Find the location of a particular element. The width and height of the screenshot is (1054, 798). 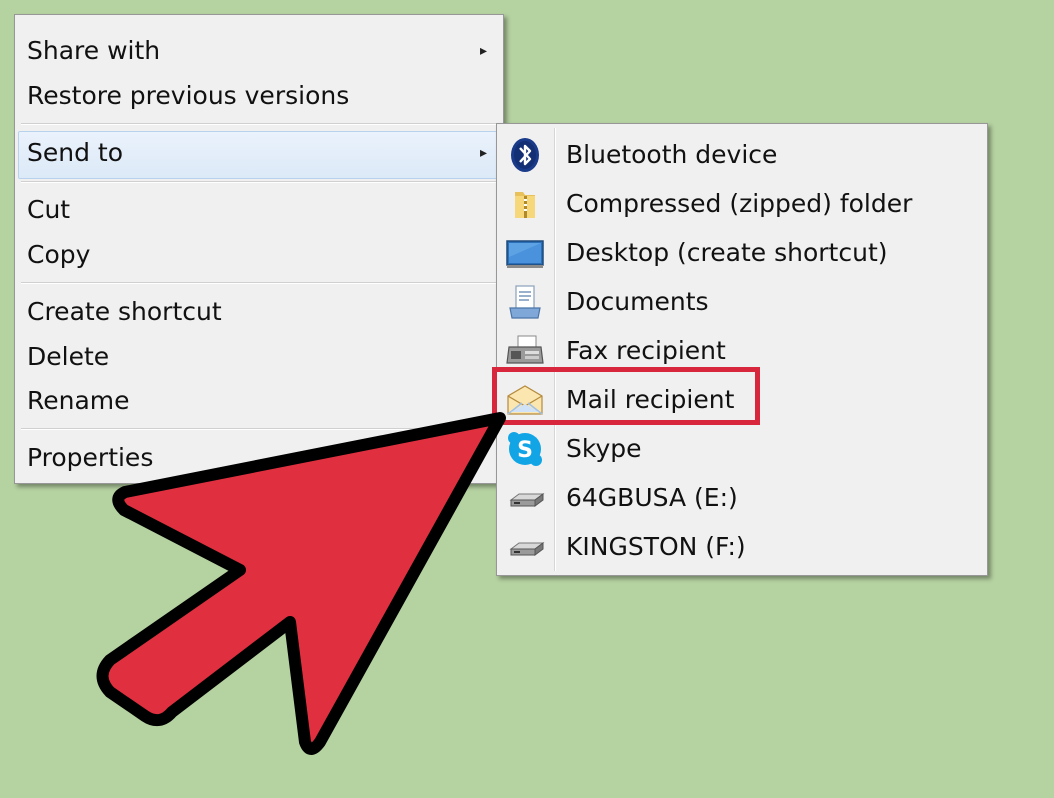

send-to-item-label: Desktop (create shortcut) is located at coordinates (727, 252).